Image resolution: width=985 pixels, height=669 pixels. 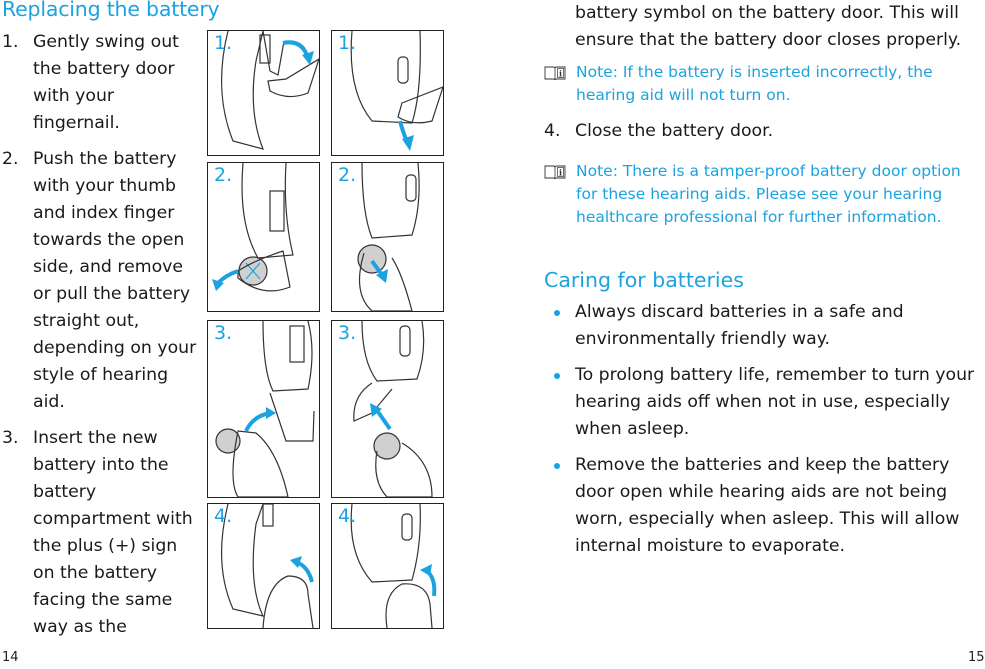 I want to click on illustration-step-4b: 4., so click(x=387, y=566).